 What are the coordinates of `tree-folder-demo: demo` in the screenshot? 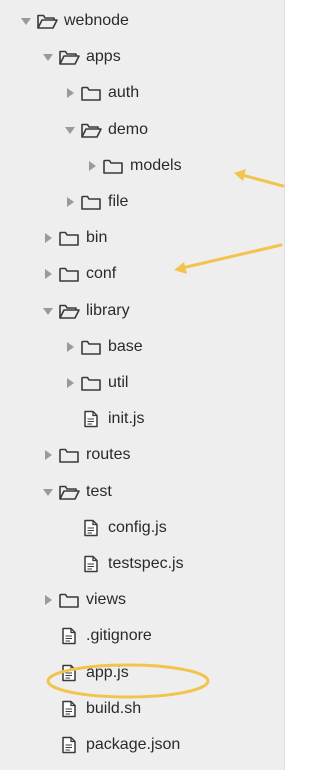 It's located at (160, 130).